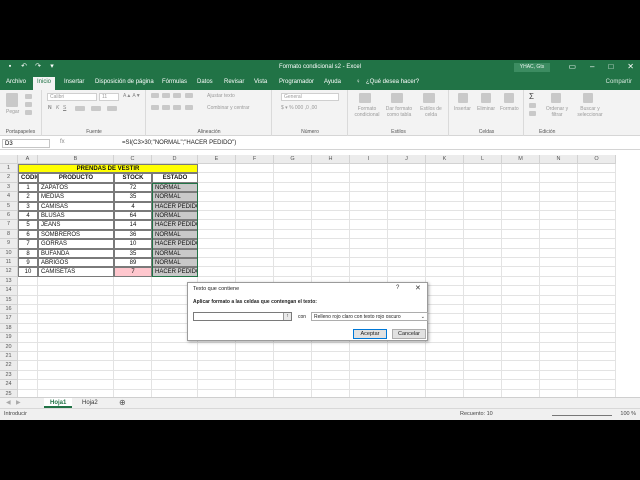  I want to click on paste-icon, so click(12, 100).